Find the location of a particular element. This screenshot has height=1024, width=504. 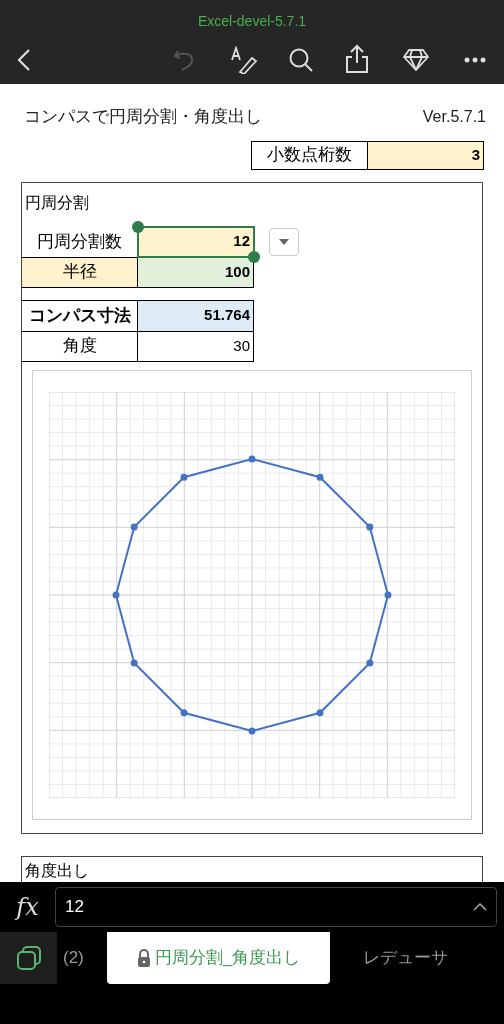

formula-field: 12 is located at coordinates (276, 907).